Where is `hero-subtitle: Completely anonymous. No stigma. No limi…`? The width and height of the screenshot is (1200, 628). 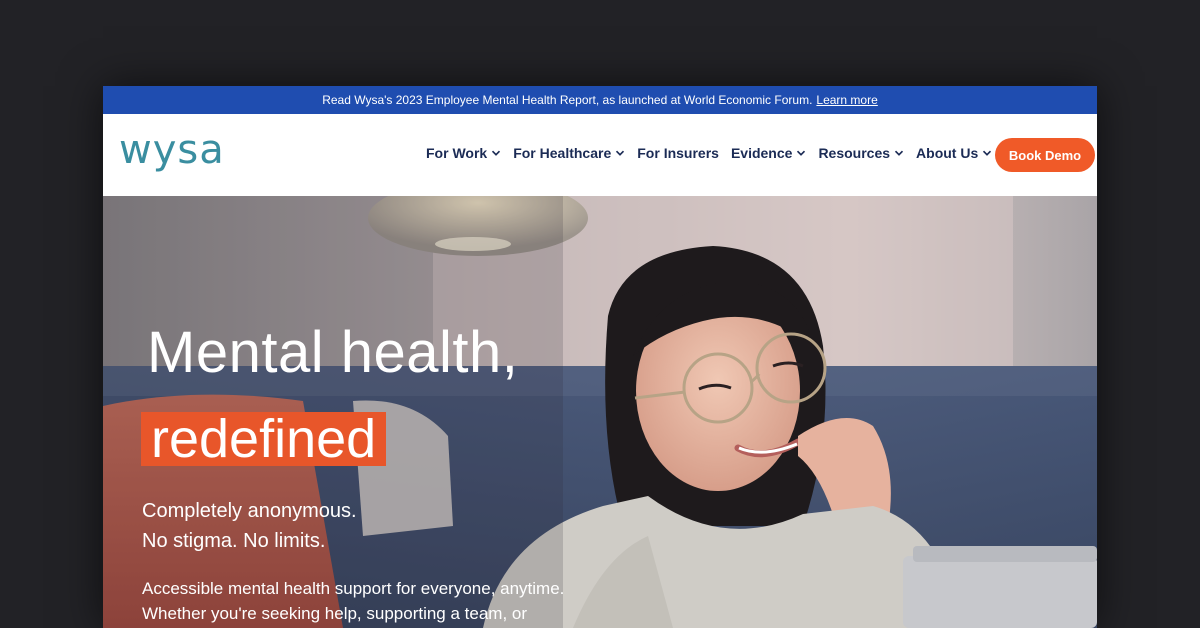 hero-subtitle: Completely anonymous. No stigma. No limi… is located at coordinates (249, 526).